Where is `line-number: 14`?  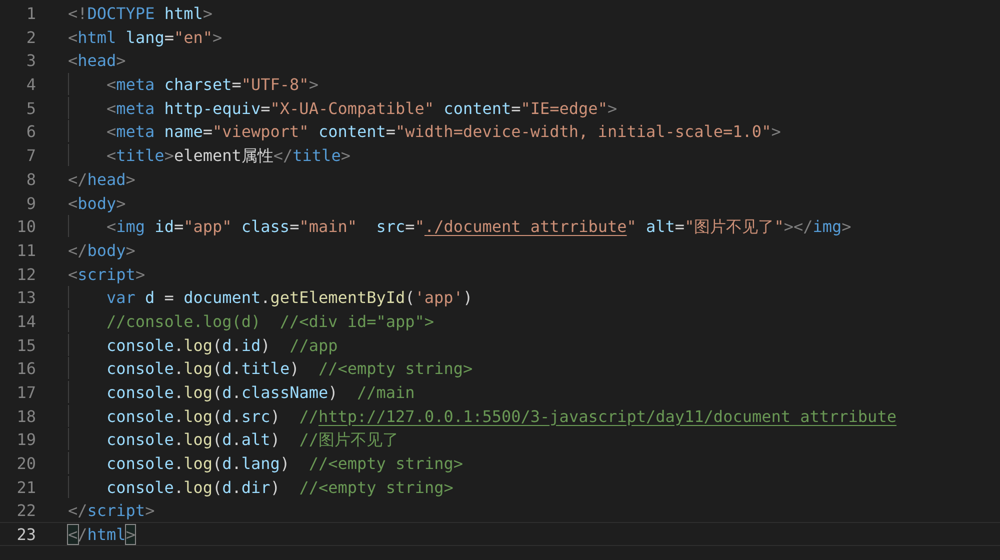 line-number: 14 is located at coordinates (26, 321).